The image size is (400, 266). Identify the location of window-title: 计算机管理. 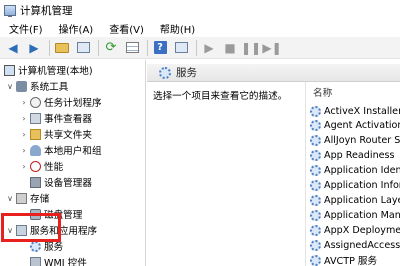
(46, 10).